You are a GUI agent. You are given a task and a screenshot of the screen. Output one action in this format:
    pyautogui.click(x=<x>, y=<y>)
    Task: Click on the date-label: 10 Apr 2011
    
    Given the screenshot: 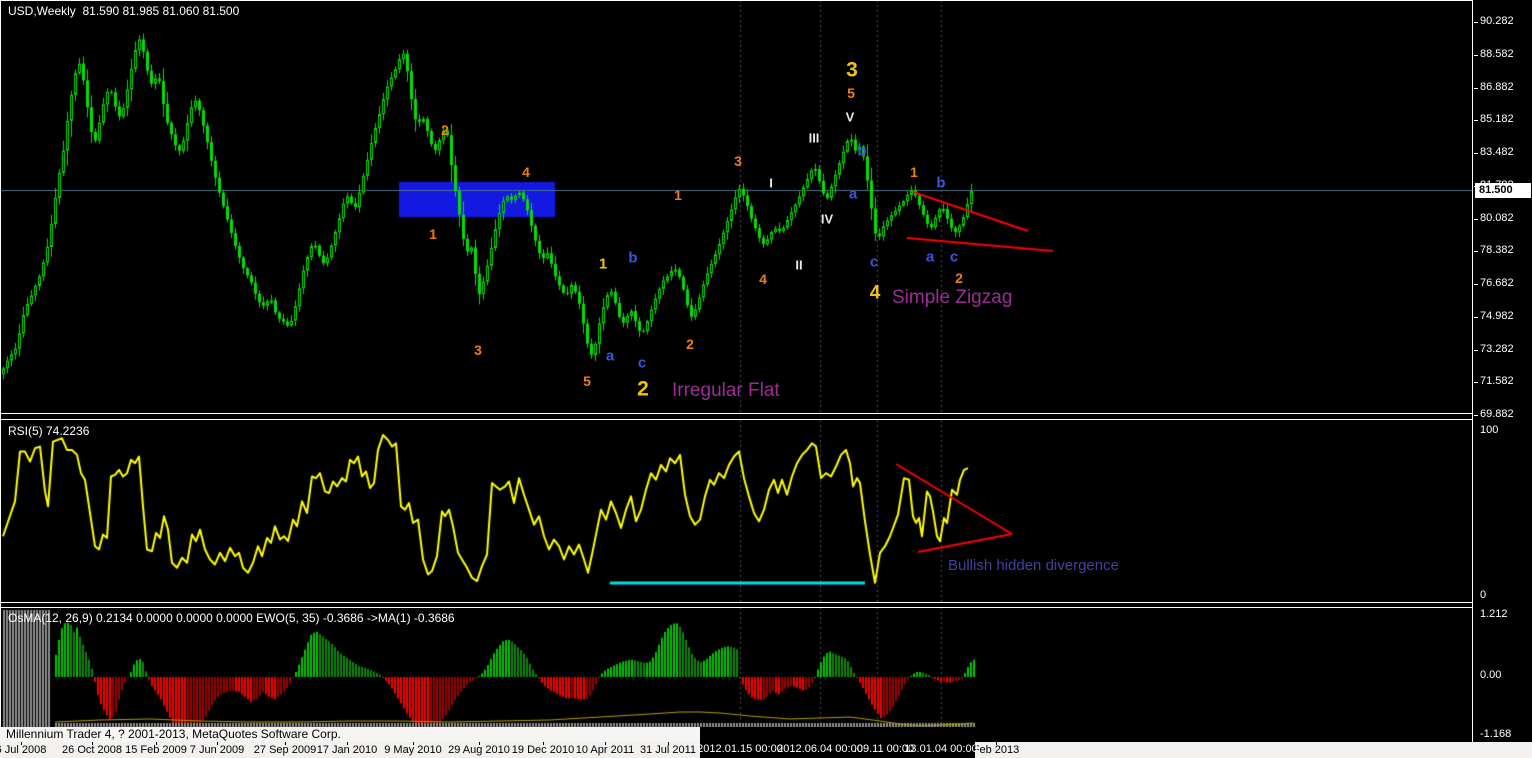 What is the action you would take?
    pyautogui.click(x=605, y=750)
    